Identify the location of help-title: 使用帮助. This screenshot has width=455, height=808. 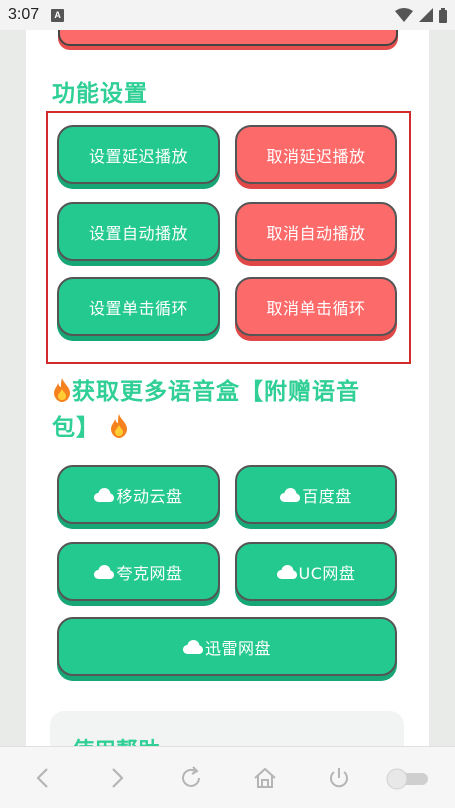
(116, 739).